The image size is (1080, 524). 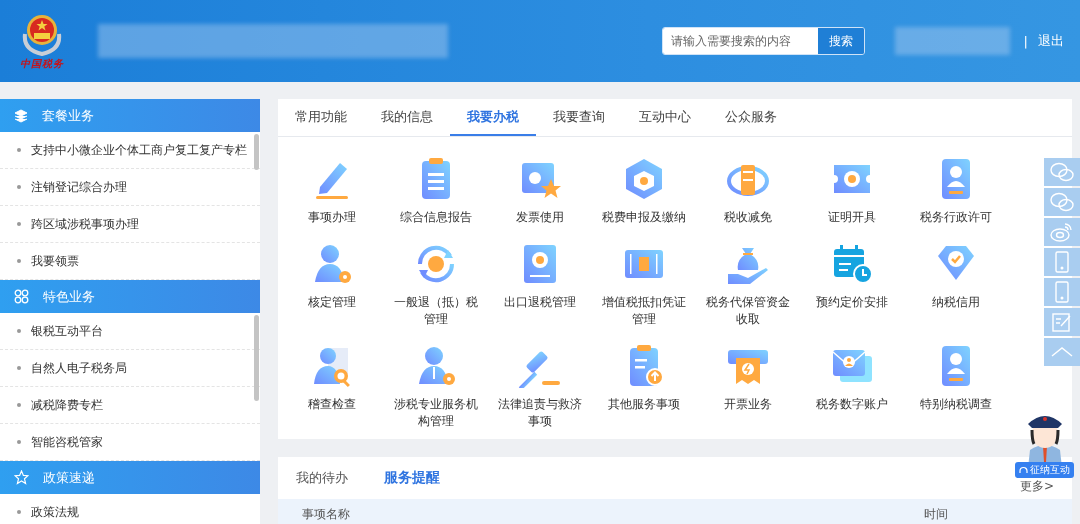 I want to click on tab: 互动中心, so click(x=665, y=117).